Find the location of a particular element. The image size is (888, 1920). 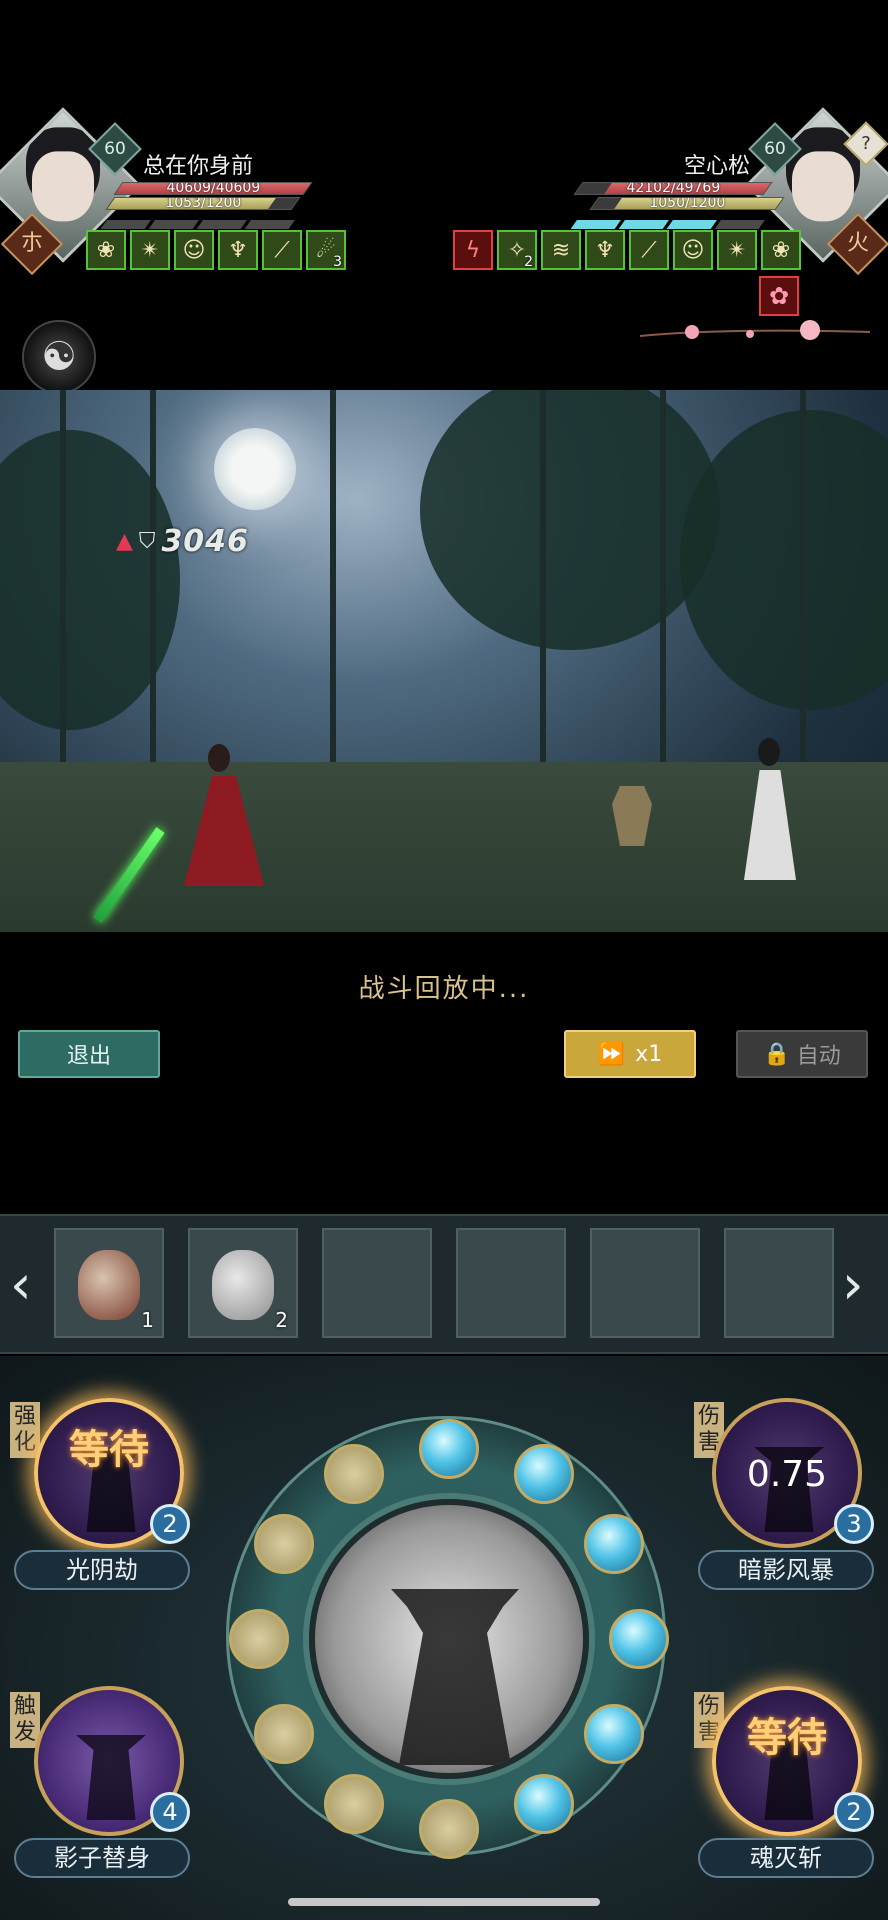

ultimate-skill-portrait is located at coordinates (449, 1639).